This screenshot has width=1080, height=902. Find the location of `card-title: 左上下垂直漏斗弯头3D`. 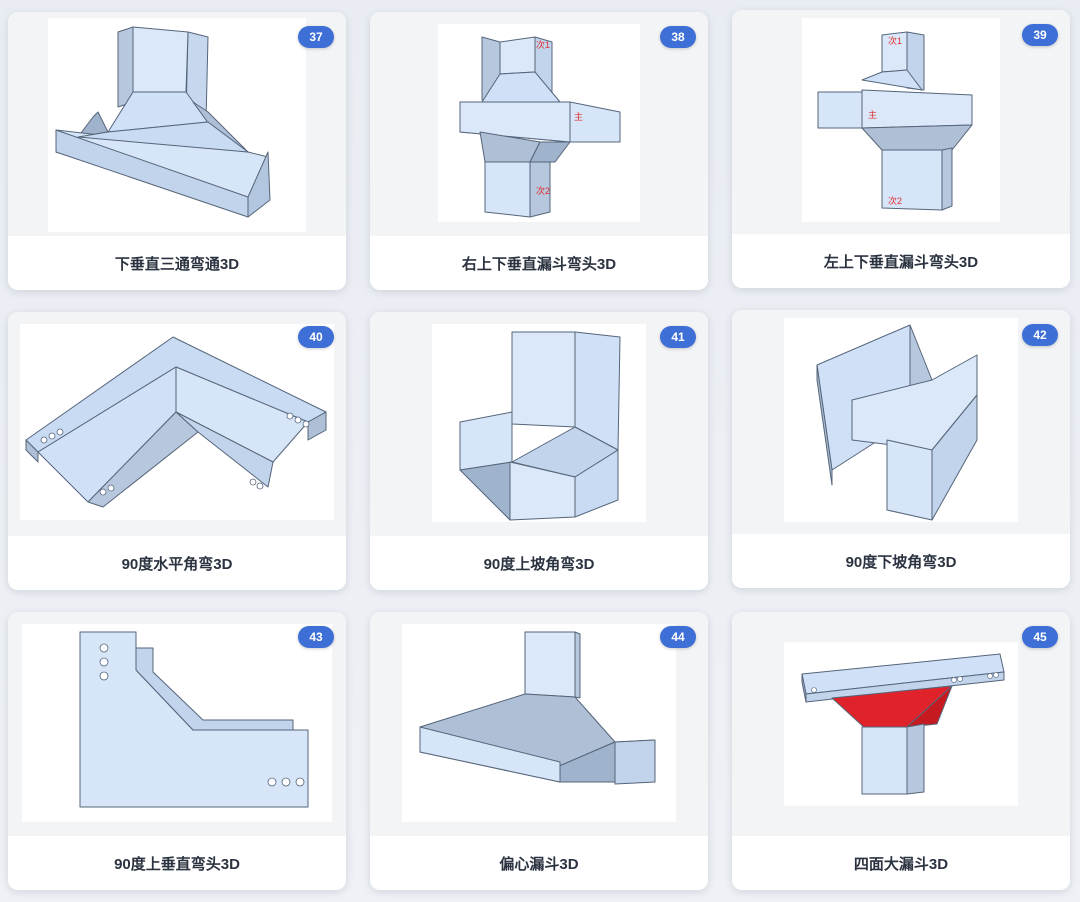

card-title: 左上下垂直漏斗弯头3D is located at coordinates (901, 261).